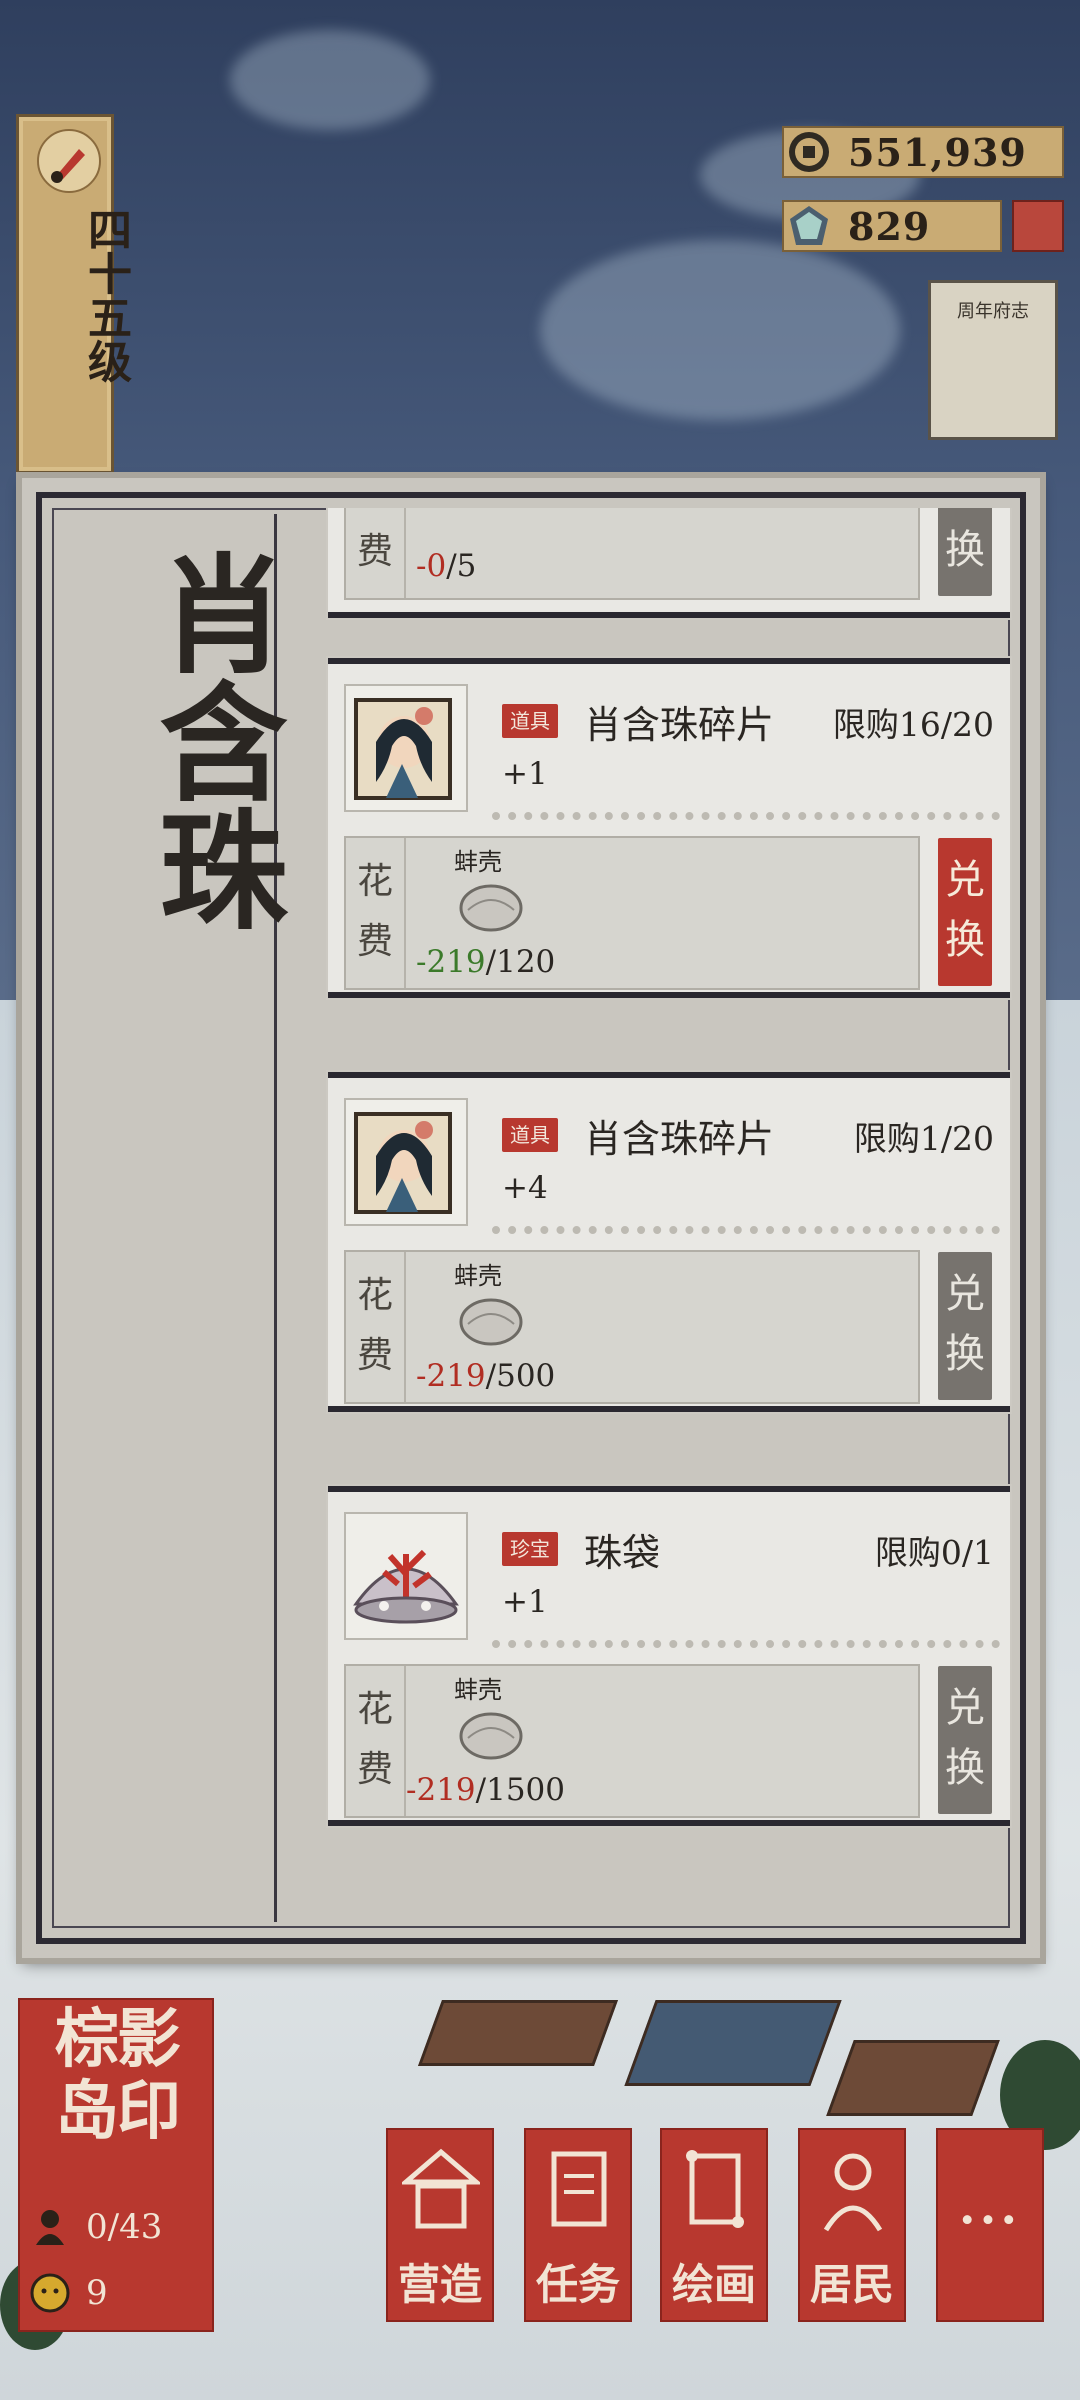 The width and height of the screenshot is (1080, 2400). Describe the element at coordinates (577, 2284) in the screenshot. I see `nav-task-label: 任务` at that location.